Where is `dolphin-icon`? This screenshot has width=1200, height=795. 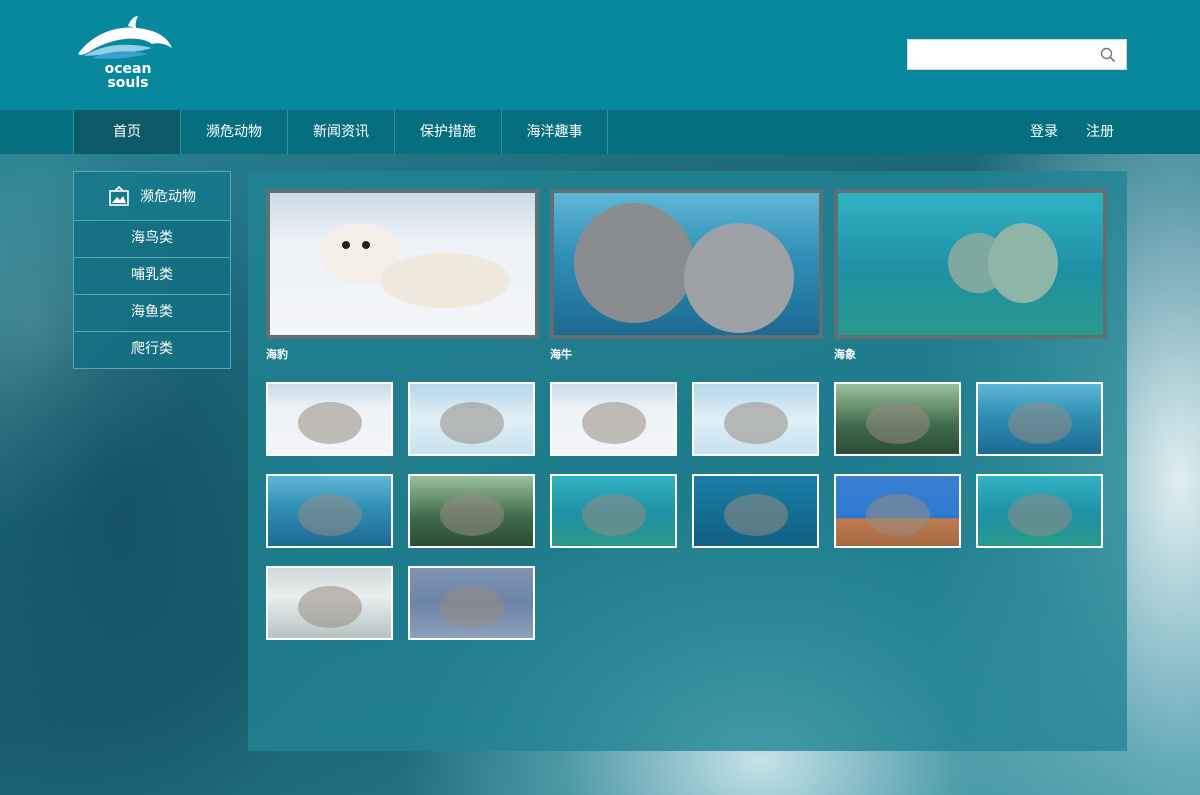
dolphin-icon is located at coordinates (125, 37).